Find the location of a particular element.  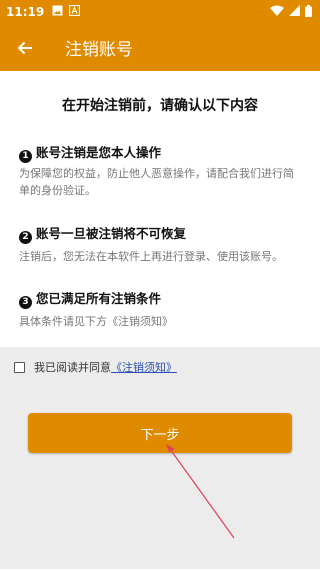

app-bar: 注销账号 is located at coordinates (160, 47).